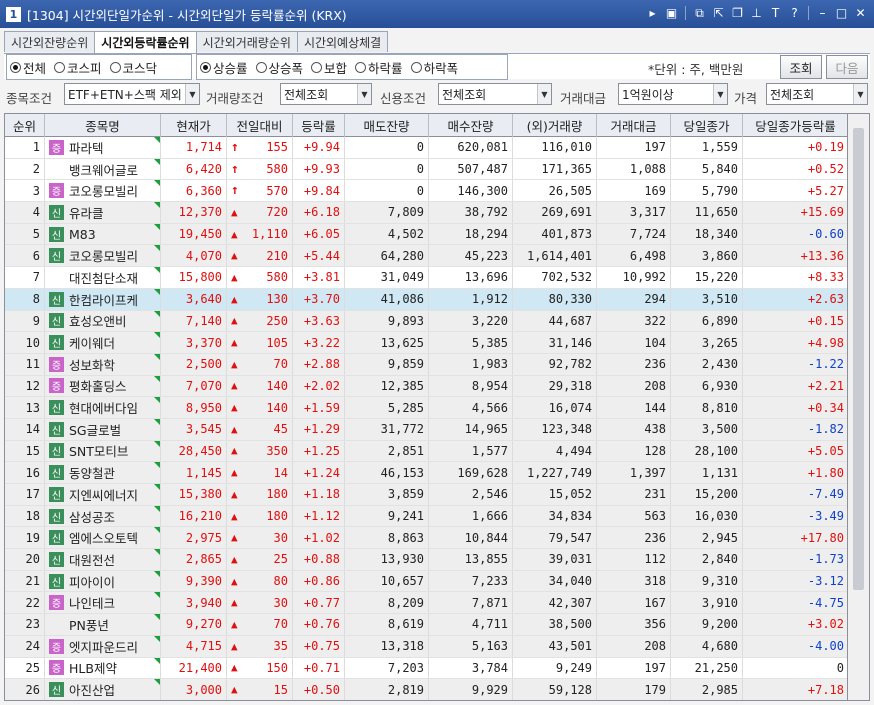 The height and width of the screenshot is (705, 874). Describe the element at coordinates (699, 13) in the screenshot. I see `link-icon: ⧉` at that location.